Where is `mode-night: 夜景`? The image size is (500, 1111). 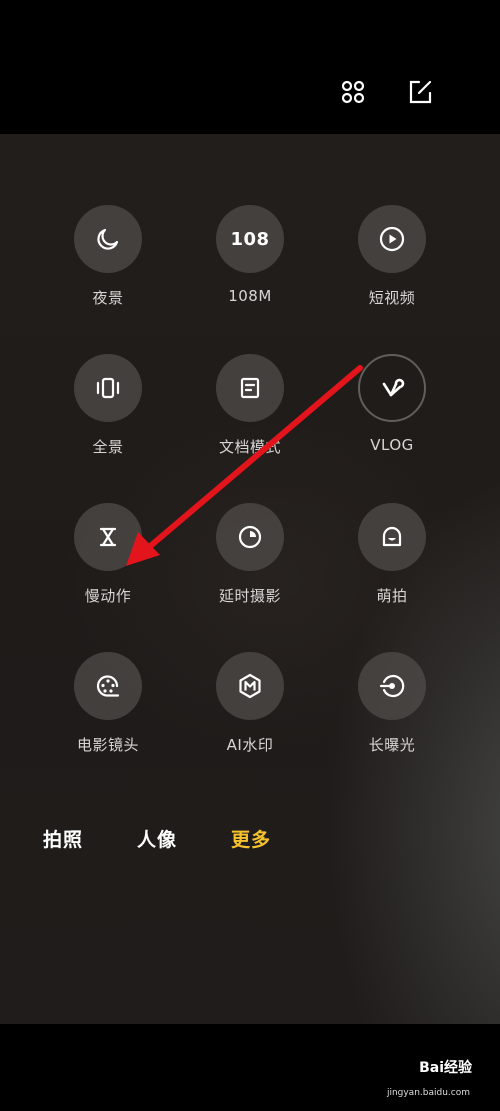
mode-night: 夜景 is located at coordinates (108, 256).